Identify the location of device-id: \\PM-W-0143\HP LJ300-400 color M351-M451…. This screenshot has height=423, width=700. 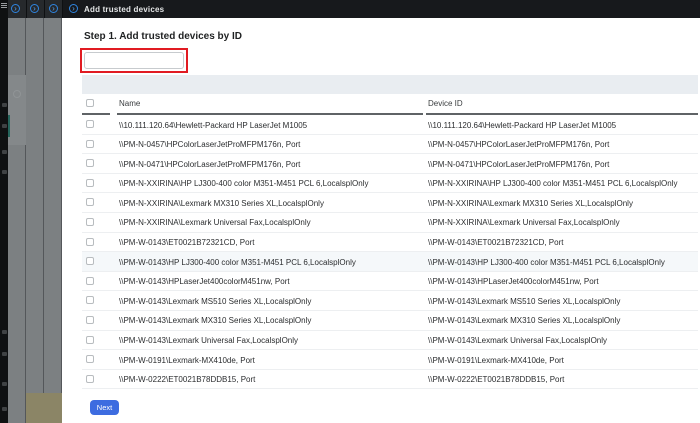
(546, 262).